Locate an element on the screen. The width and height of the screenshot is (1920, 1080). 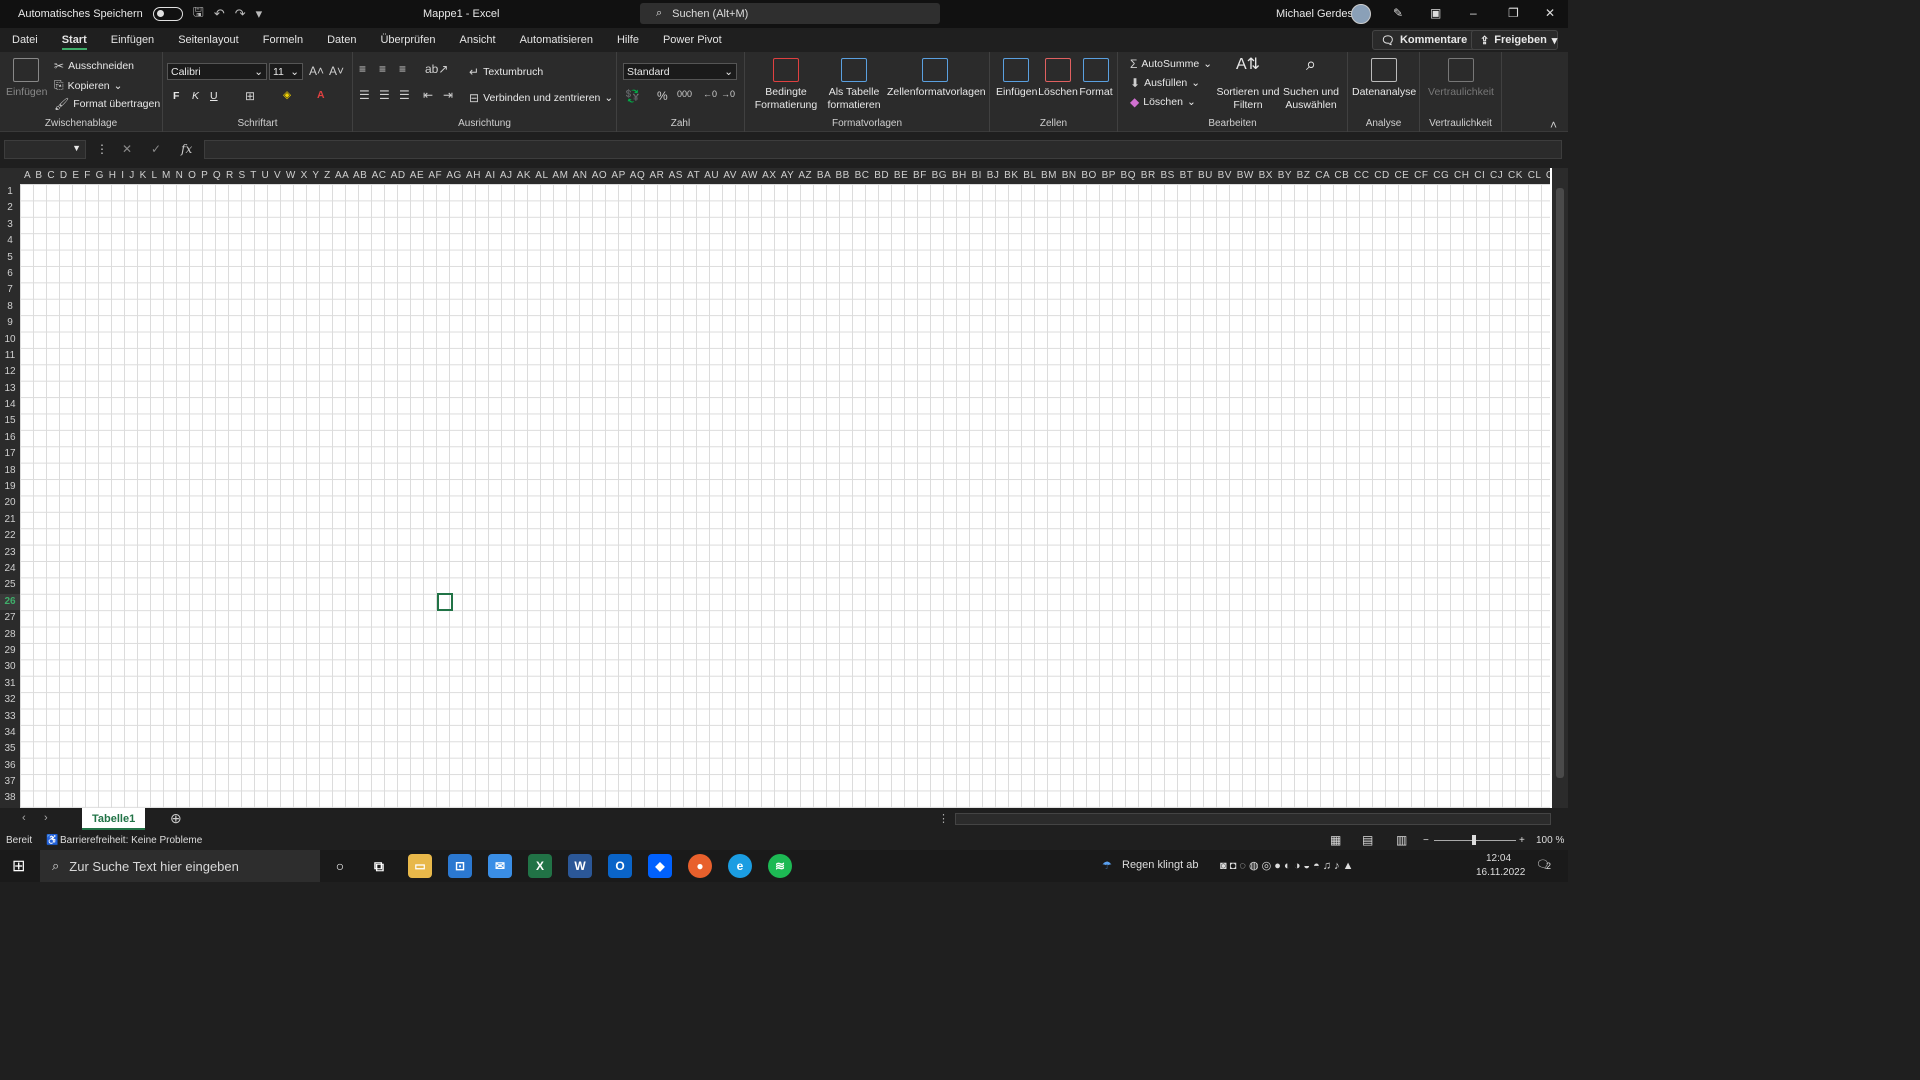
ribbon-display-icon: ▣ is located at coordinates (1435, 13).